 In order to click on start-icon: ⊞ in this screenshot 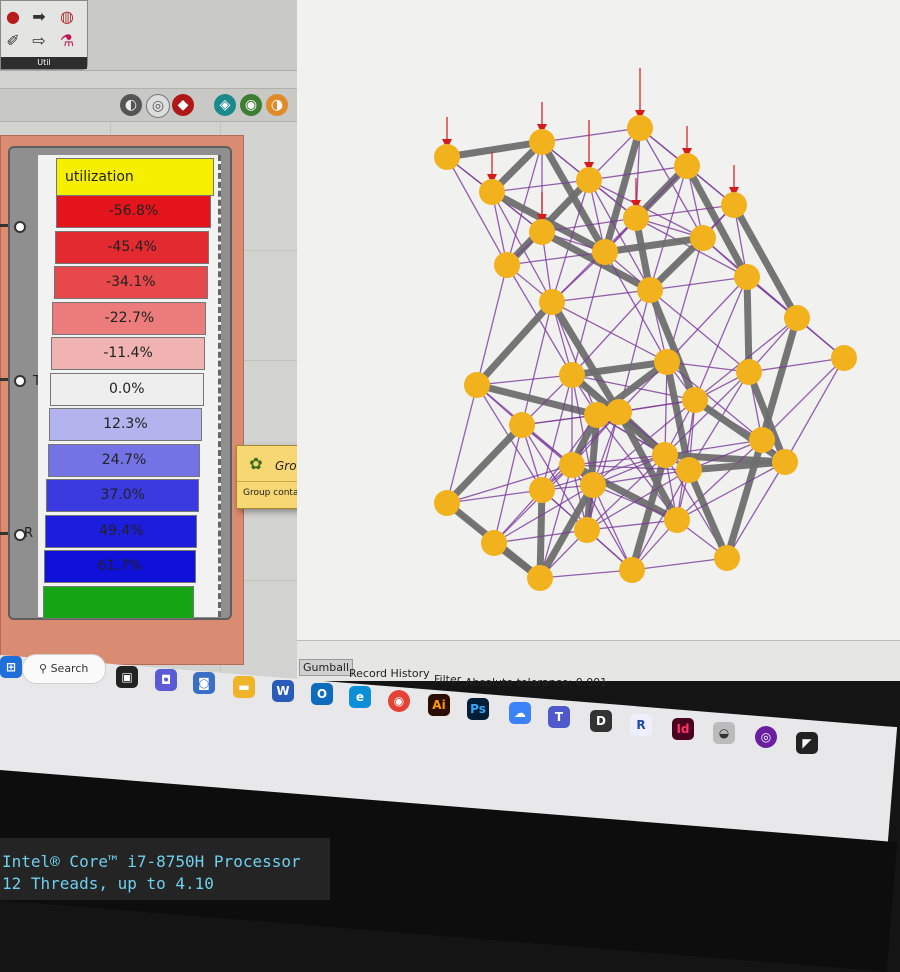, I will do `click(11, 667)`.